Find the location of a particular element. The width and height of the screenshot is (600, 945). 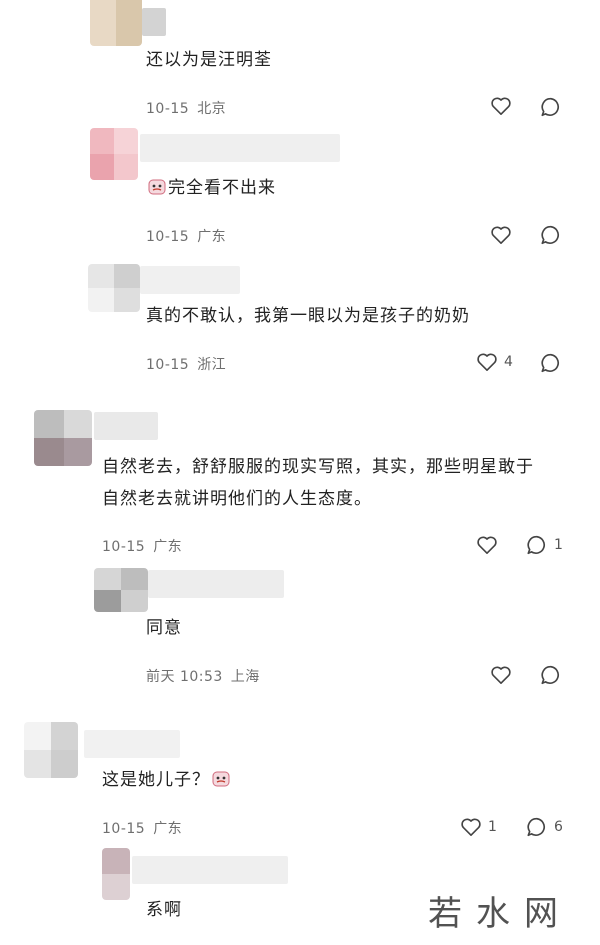

comment-text: 这是她儿子？ is located at coordinates (156, 780).